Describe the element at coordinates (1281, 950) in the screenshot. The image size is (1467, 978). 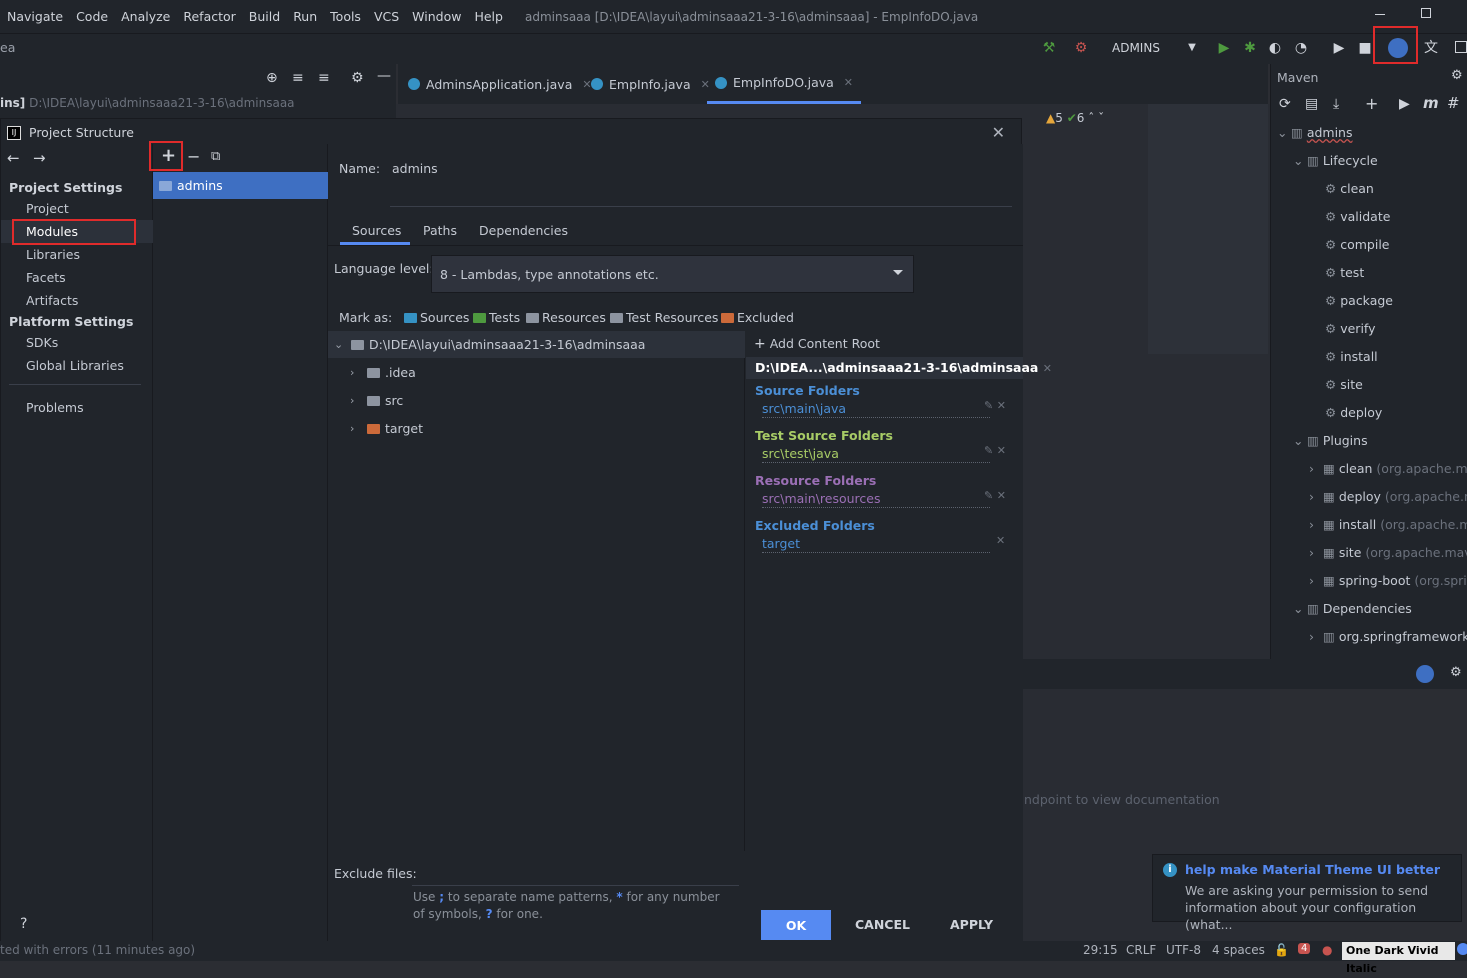
I see `lock-icon: 🔓` at that location.